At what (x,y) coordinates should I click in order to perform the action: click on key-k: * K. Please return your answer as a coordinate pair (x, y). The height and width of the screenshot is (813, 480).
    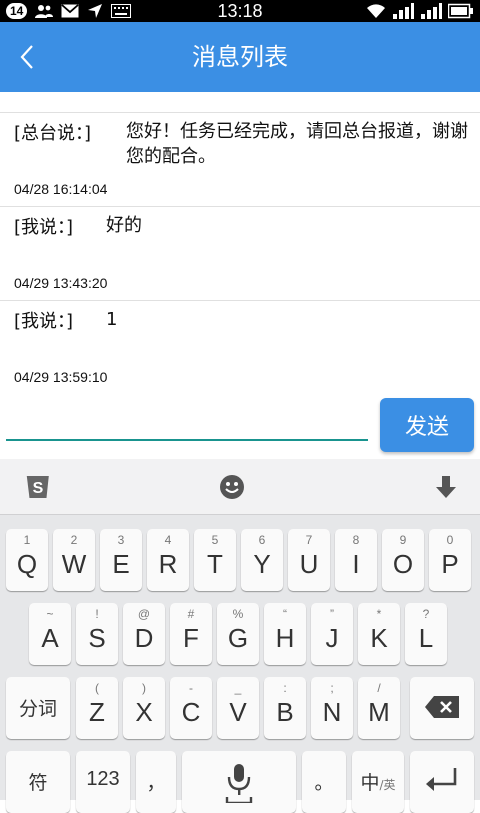
    Looking at the image, I should click on (379, 634).